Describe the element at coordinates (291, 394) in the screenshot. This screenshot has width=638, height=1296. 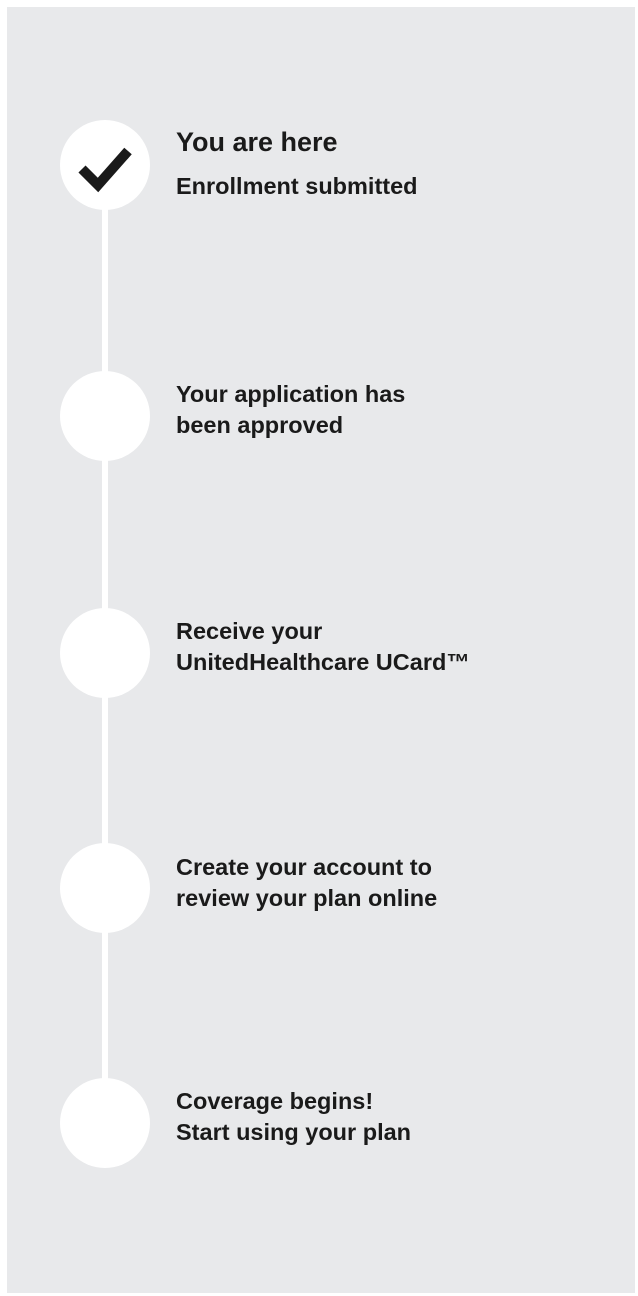
I see `step-title-line-1: Your application has` at that location.